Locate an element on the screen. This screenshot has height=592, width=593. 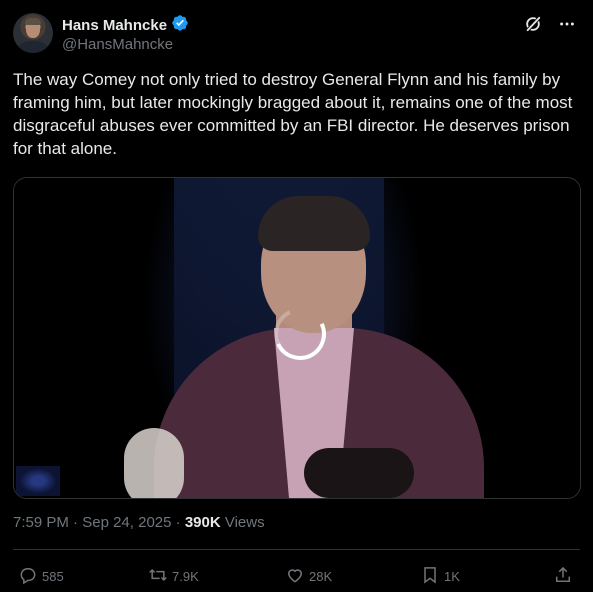
like-button: 28K is located at coordinates (308, 576).